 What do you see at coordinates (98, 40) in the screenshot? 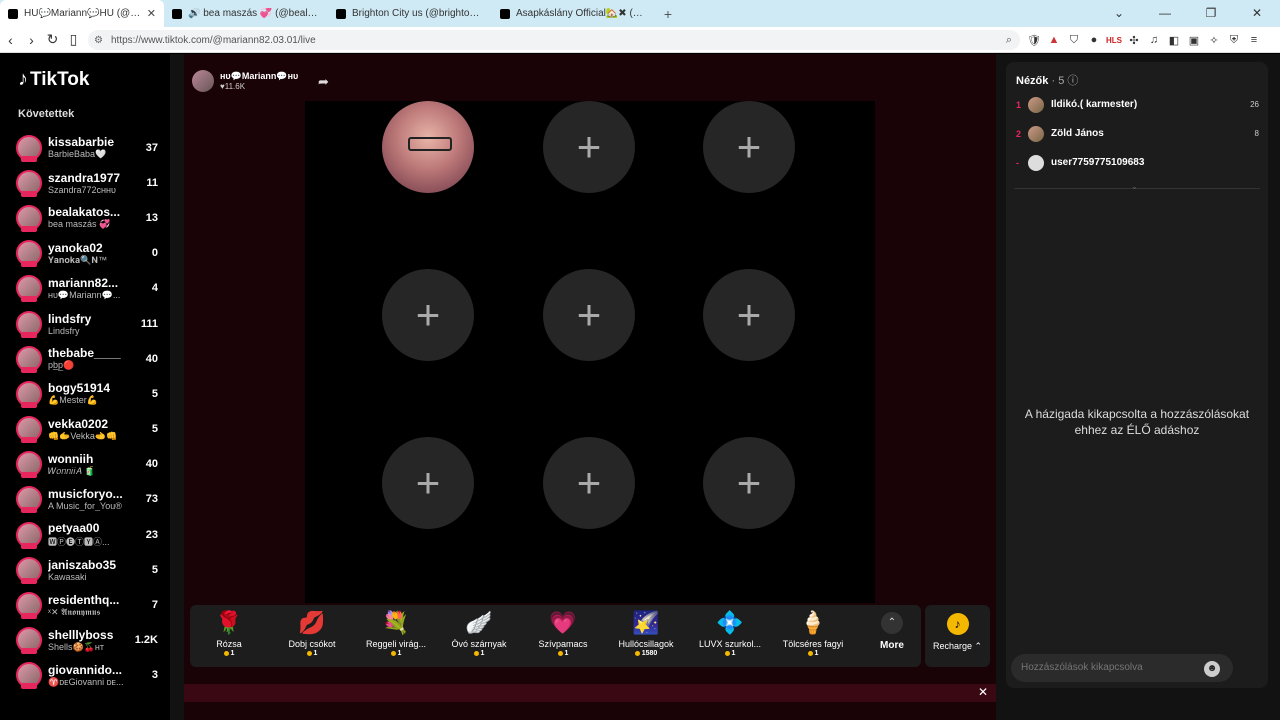
I see `site-info-icon: ⚙` at bounding box center [98, 40].